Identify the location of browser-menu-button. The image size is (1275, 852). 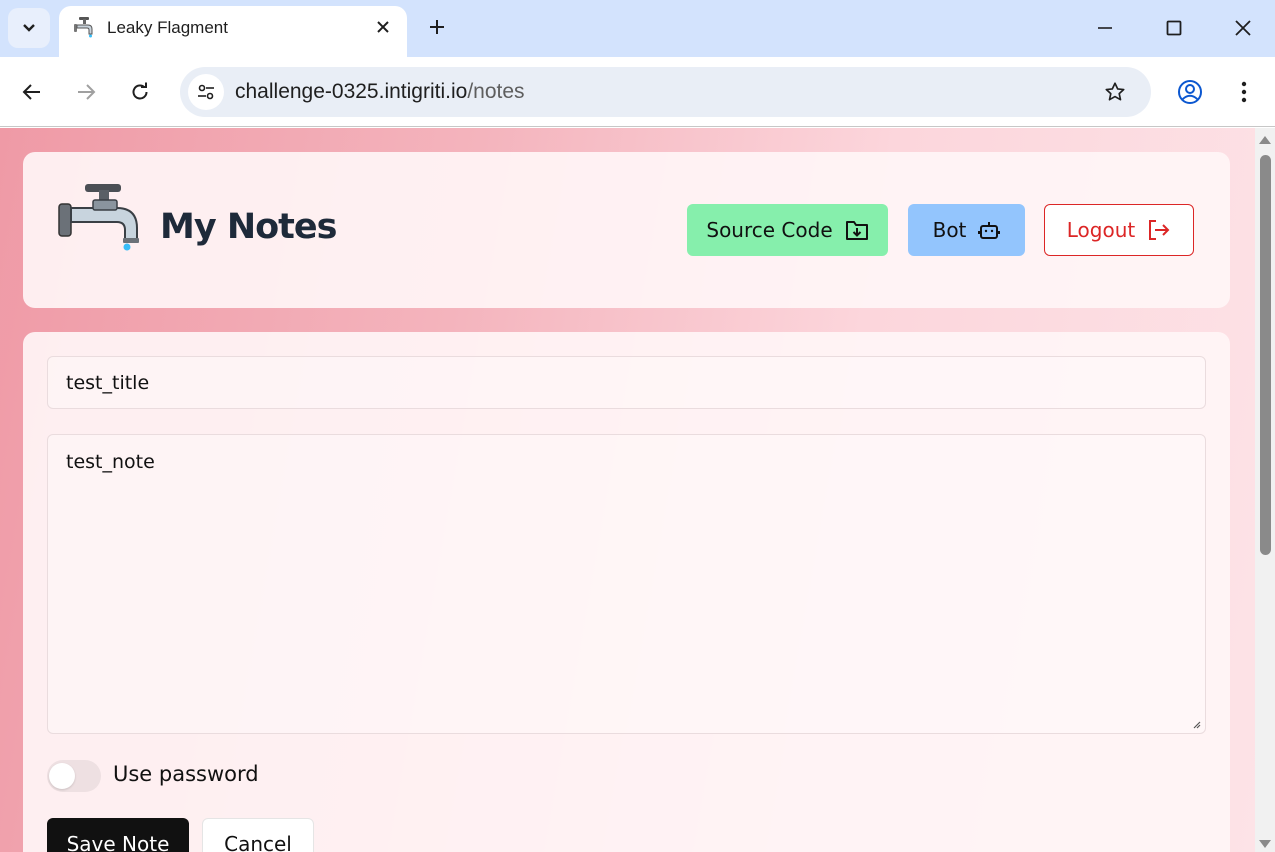
(1244, 92).